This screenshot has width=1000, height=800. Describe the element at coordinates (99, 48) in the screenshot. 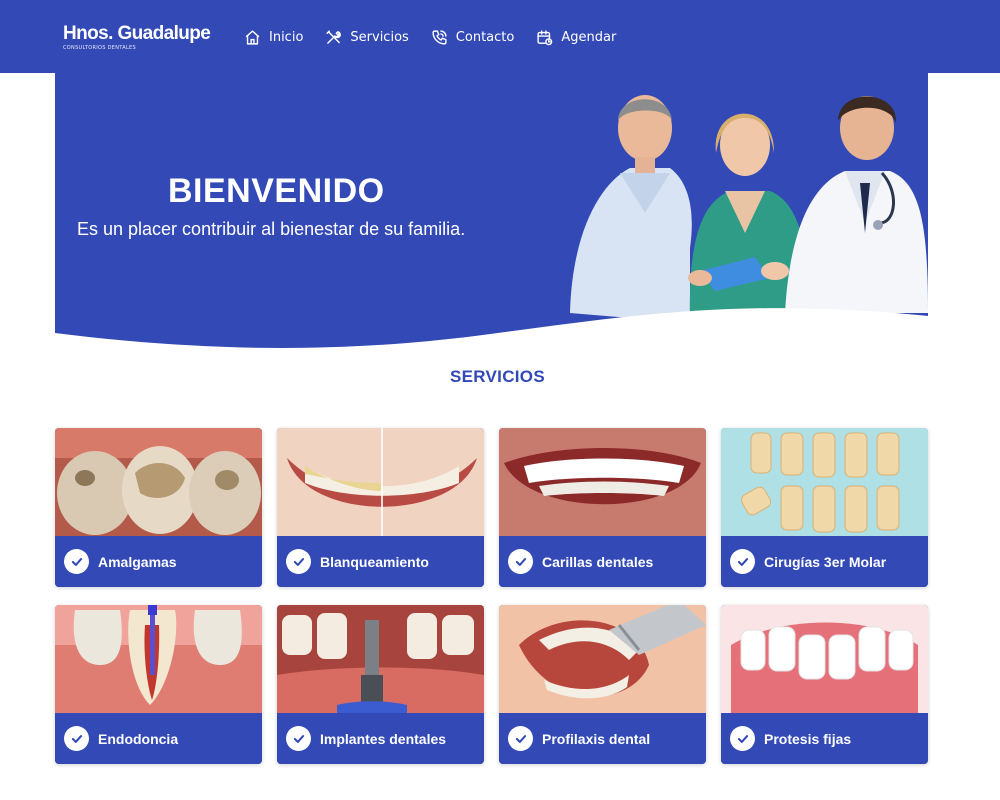

I see `brand-tagline: CONSULTORIOS DENTALES` at that location.